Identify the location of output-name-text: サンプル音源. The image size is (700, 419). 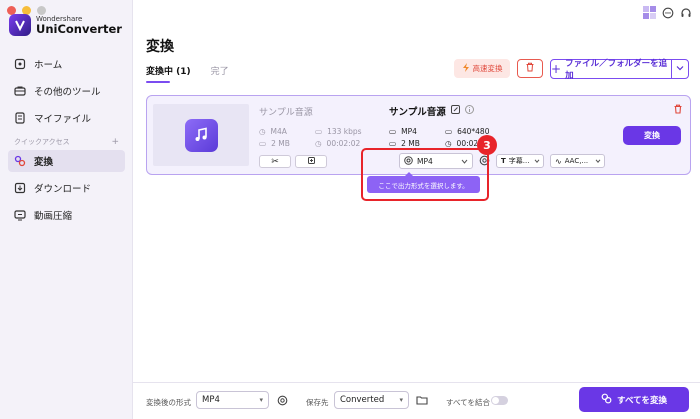
(417, 112).